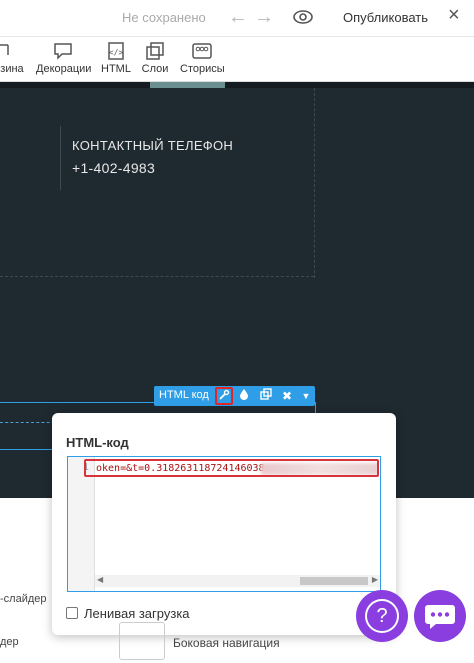 The width and height of the screenshot is (474, 663). I want to click on toolbar-item-html: </> HTML, so click(116, 58).